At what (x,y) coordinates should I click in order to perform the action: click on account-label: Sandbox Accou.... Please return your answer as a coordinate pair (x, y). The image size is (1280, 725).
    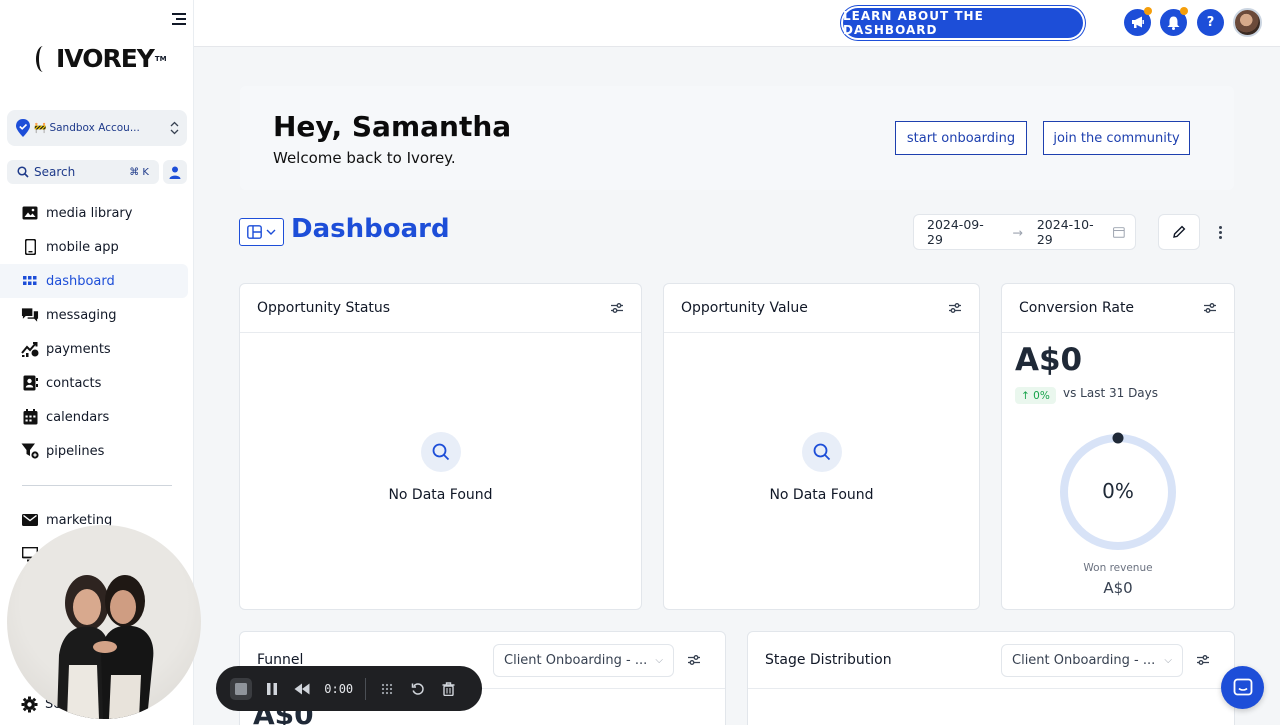
    Looking at the image, I should click on (94, 128).